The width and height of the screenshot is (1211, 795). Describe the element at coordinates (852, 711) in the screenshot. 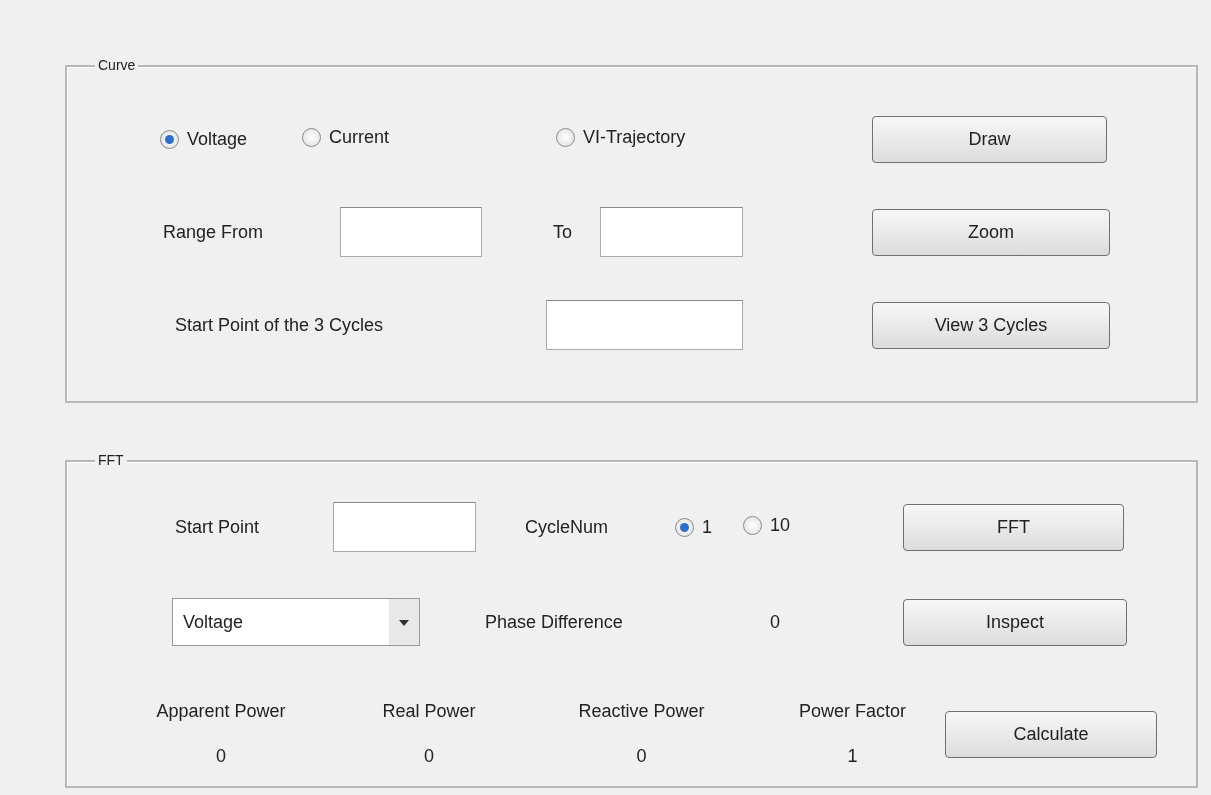

I see `label-text: Power Factor` at that location.